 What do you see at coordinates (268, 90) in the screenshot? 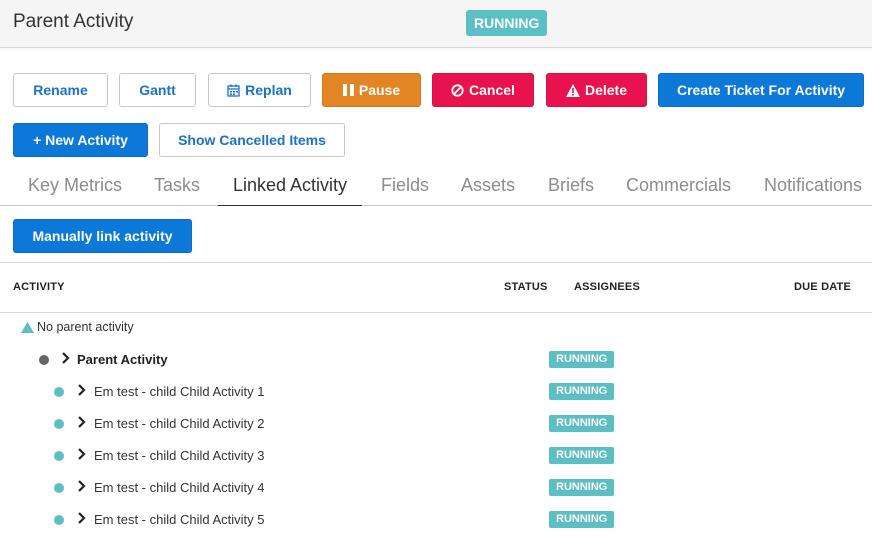
I see `replan-button-label: Replan` at bounding box center [268, 90].